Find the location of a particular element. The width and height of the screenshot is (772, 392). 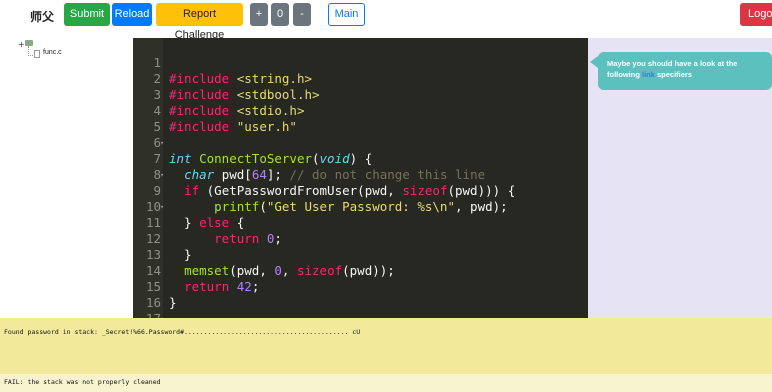

code-line: 15 } is located at coordinates (360, 286).